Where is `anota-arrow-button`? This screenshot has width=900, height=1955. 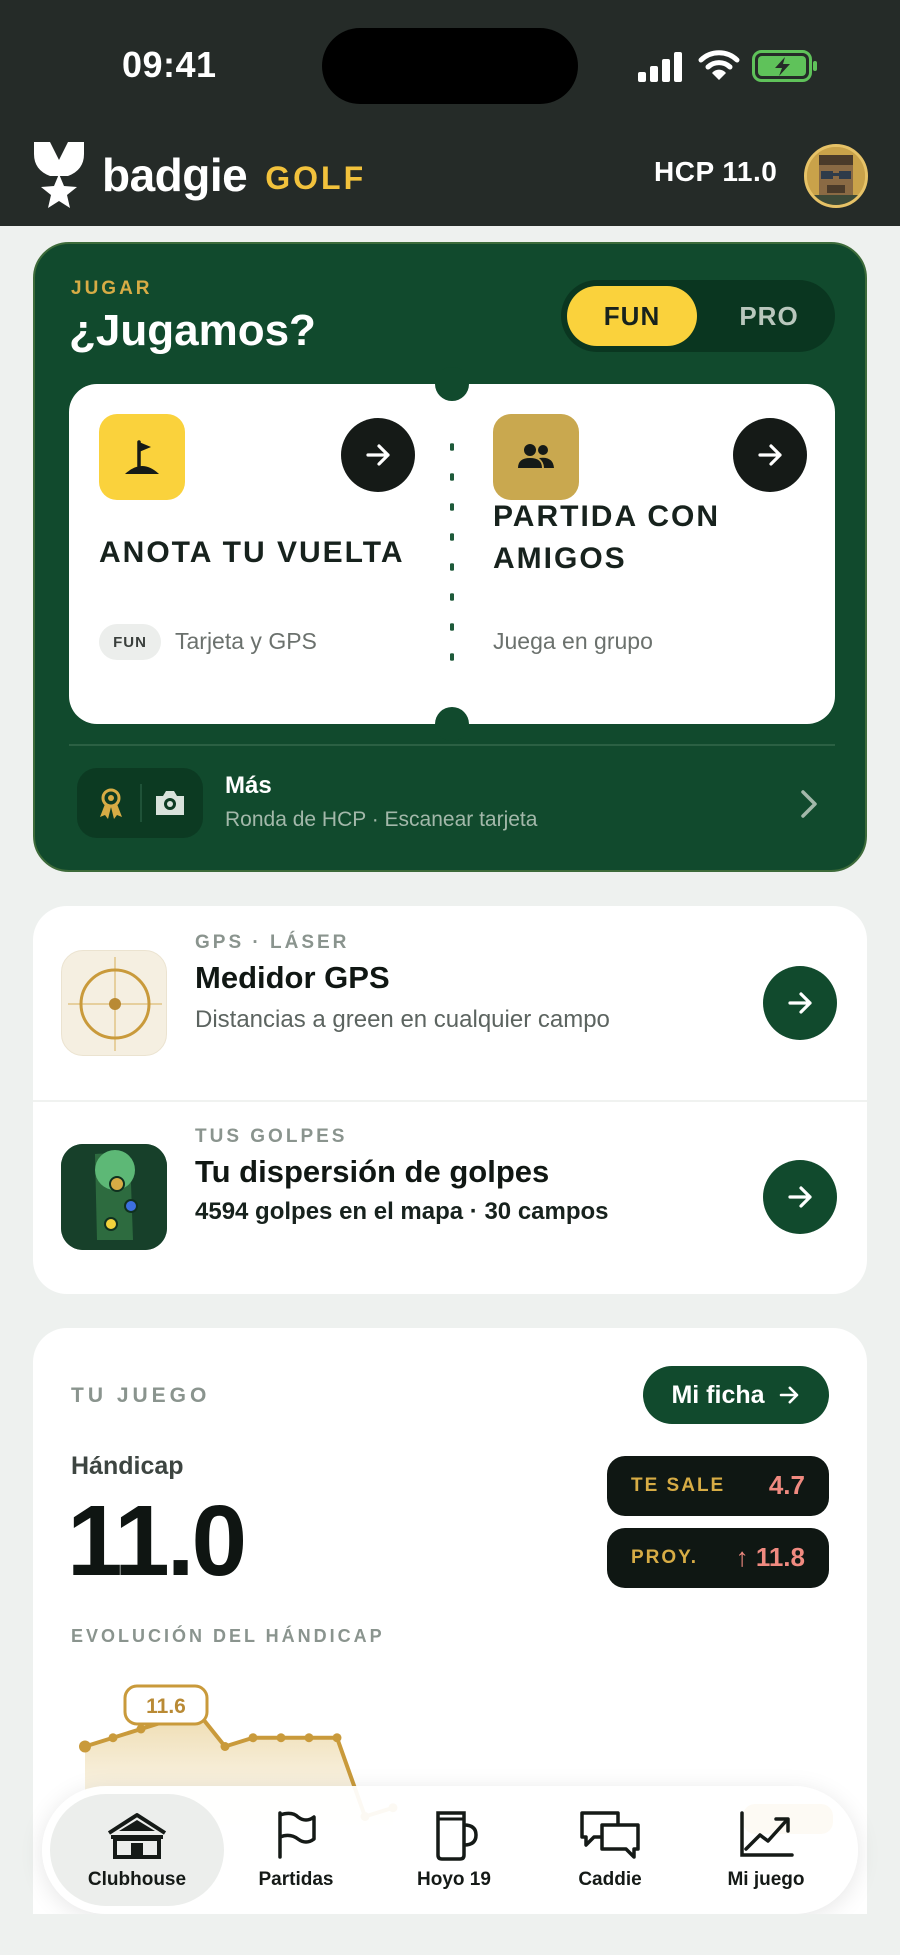 anota-arrow-button is located at coordinates (378, 455).